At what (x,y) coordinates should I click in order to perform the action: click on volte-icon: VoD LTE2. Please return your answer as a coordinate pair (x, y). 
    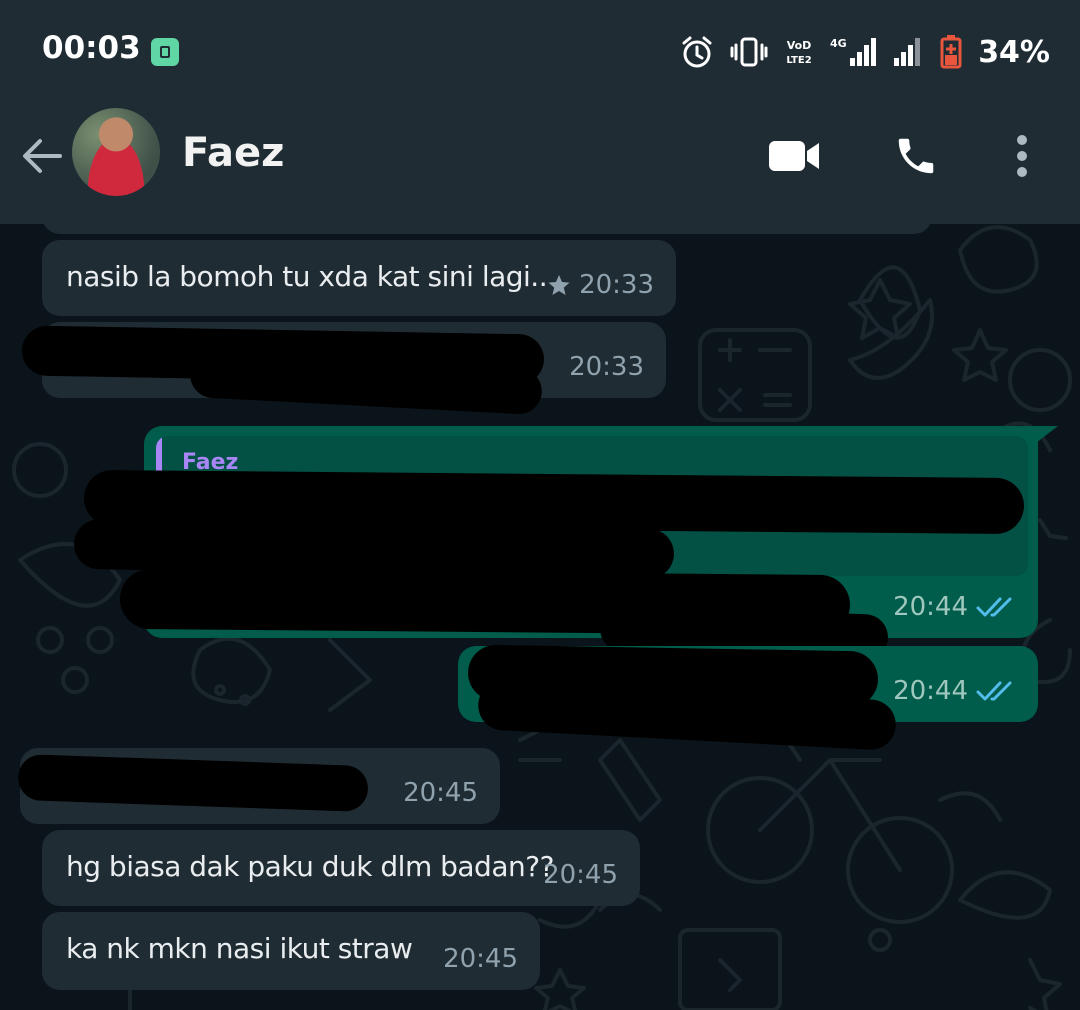
    Looking at the image, I should click on (799, 52).